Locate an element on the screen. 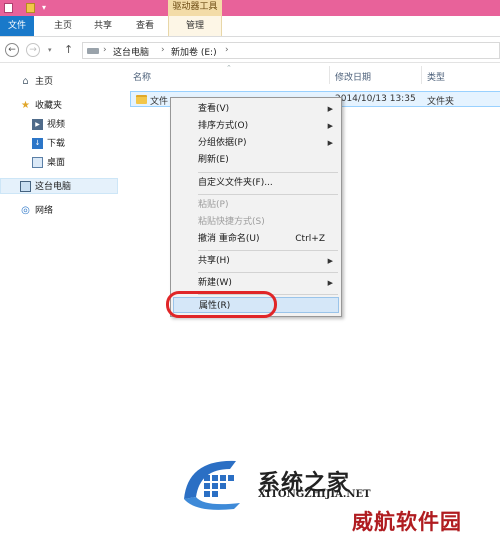  menu-item-refresh: 刷新(E) is located at coordinates (256, 160).